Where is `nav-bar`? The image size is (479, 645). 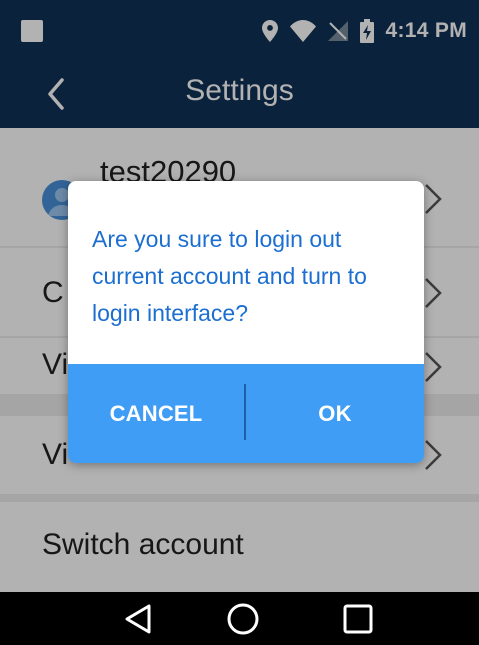 nav-bar is located at coordinates (239, 618).